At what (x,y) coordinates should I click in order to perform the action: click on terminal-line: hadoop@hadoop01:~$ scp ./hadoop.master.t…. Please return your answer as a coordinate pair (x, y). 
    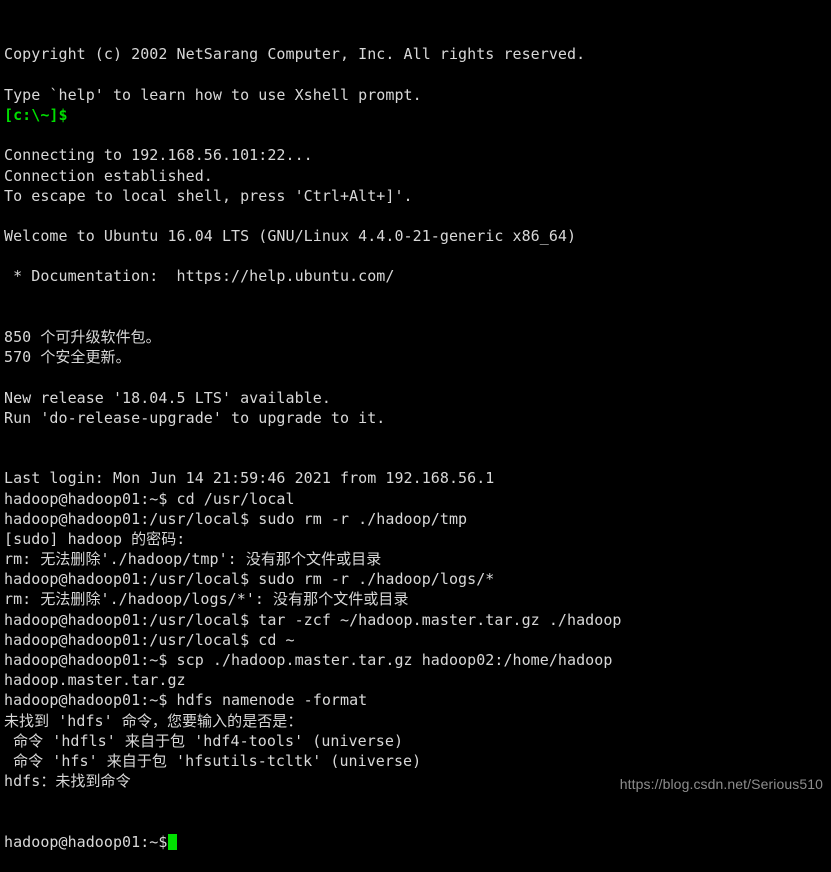
    Looking at the image, I should click on (417, 660).